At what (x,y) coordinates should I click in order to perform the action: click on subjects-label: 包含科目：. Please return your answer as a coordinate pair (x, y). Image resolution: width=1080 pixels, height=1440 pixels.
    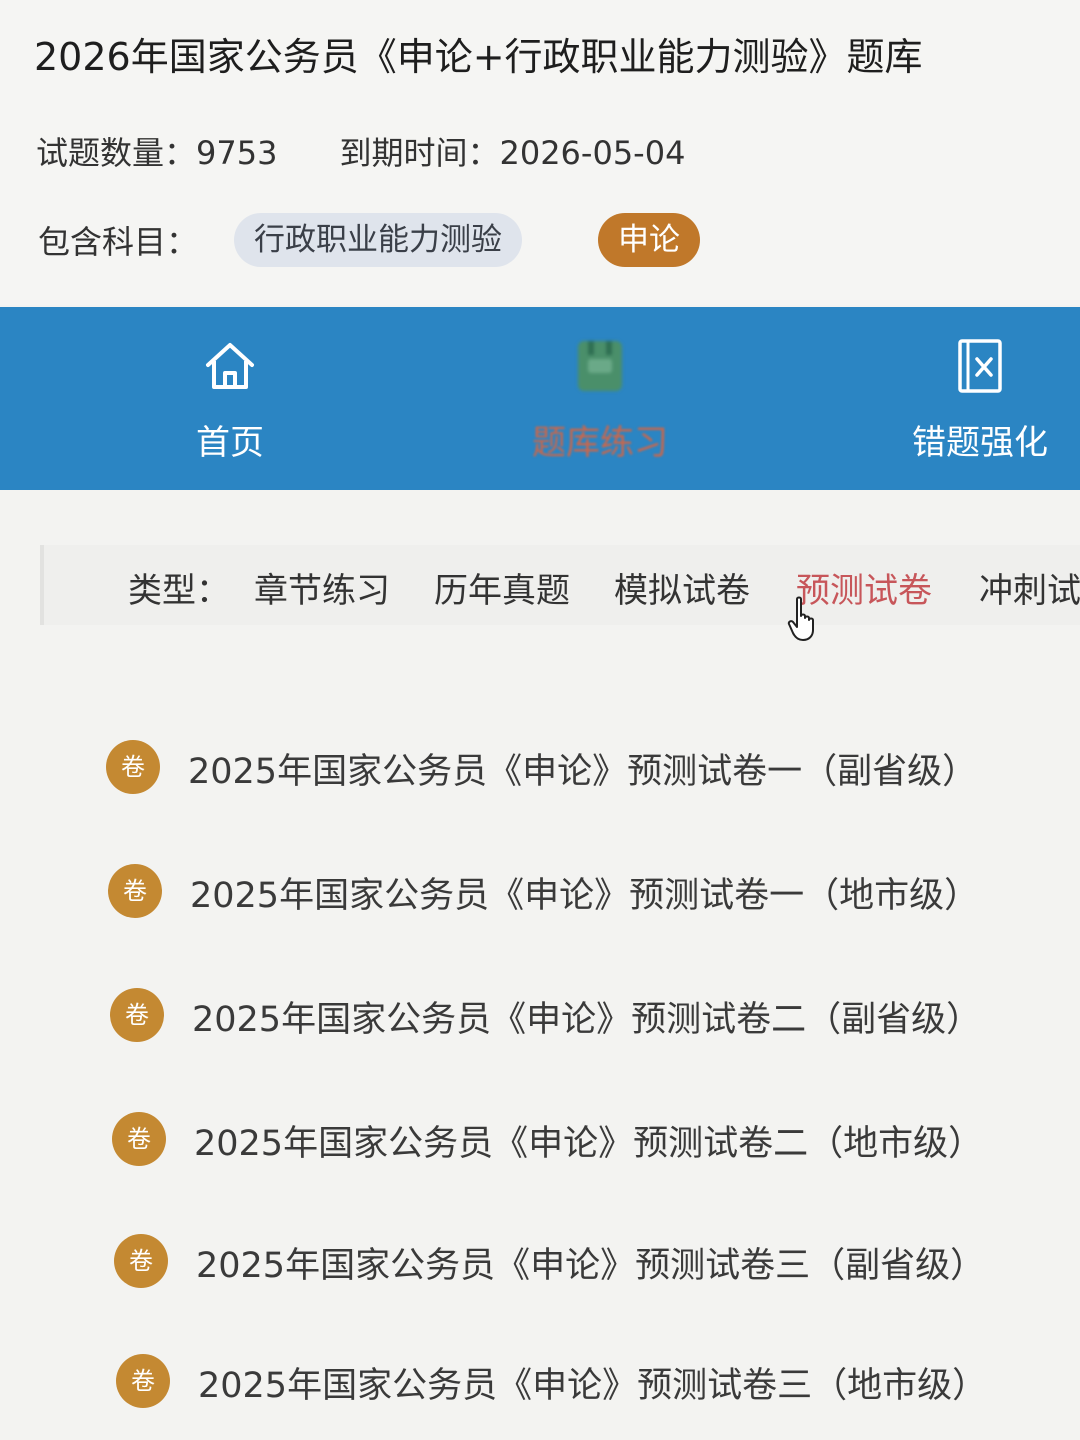
    Looking at the image, I should click on (118, 242).